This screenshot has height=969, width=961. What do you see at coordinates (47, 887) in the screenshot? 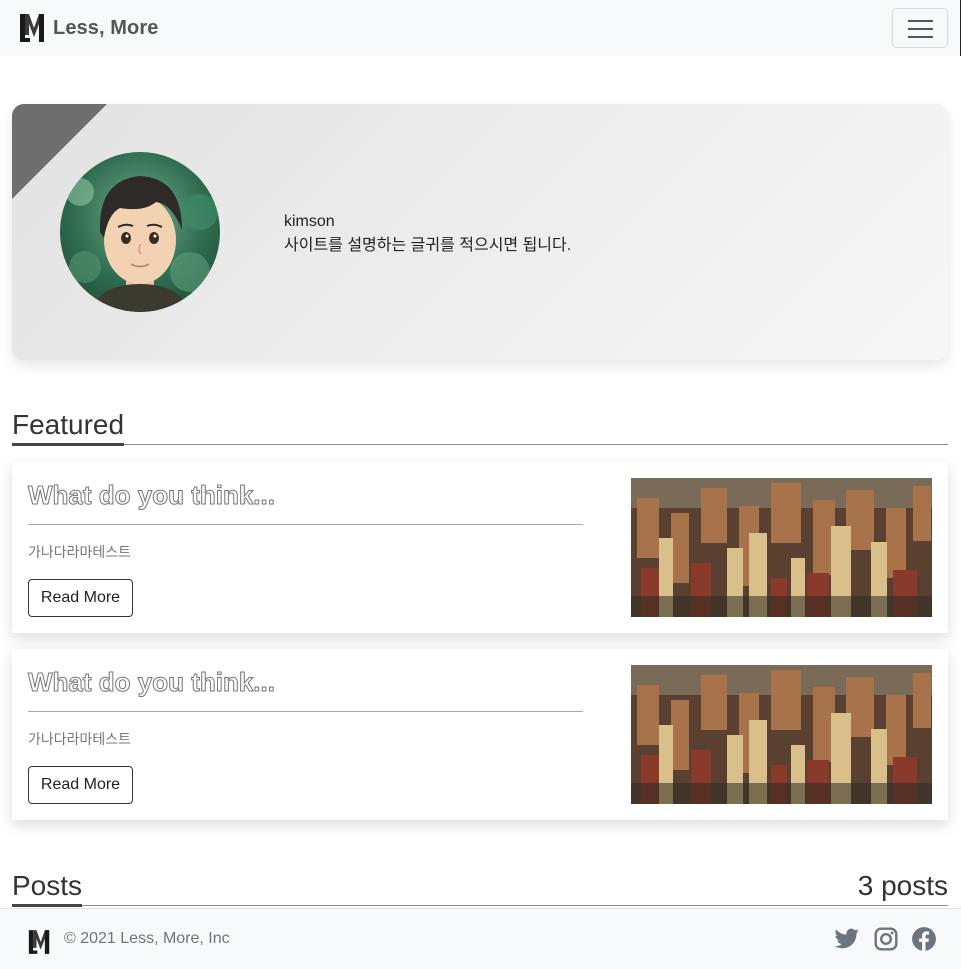
I see `posts-heading: Posts` at bounding box center [47, 887].